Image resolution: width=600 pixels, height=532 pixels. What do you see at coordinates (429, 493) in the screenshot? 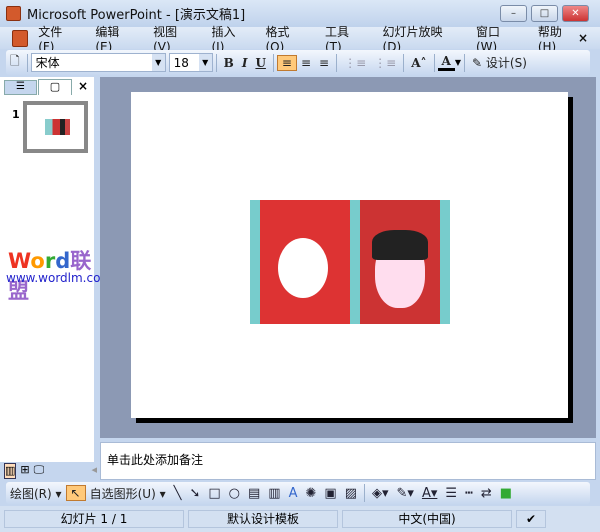
I see `font-color-icon: A▾` at bounding box center [429, 493].